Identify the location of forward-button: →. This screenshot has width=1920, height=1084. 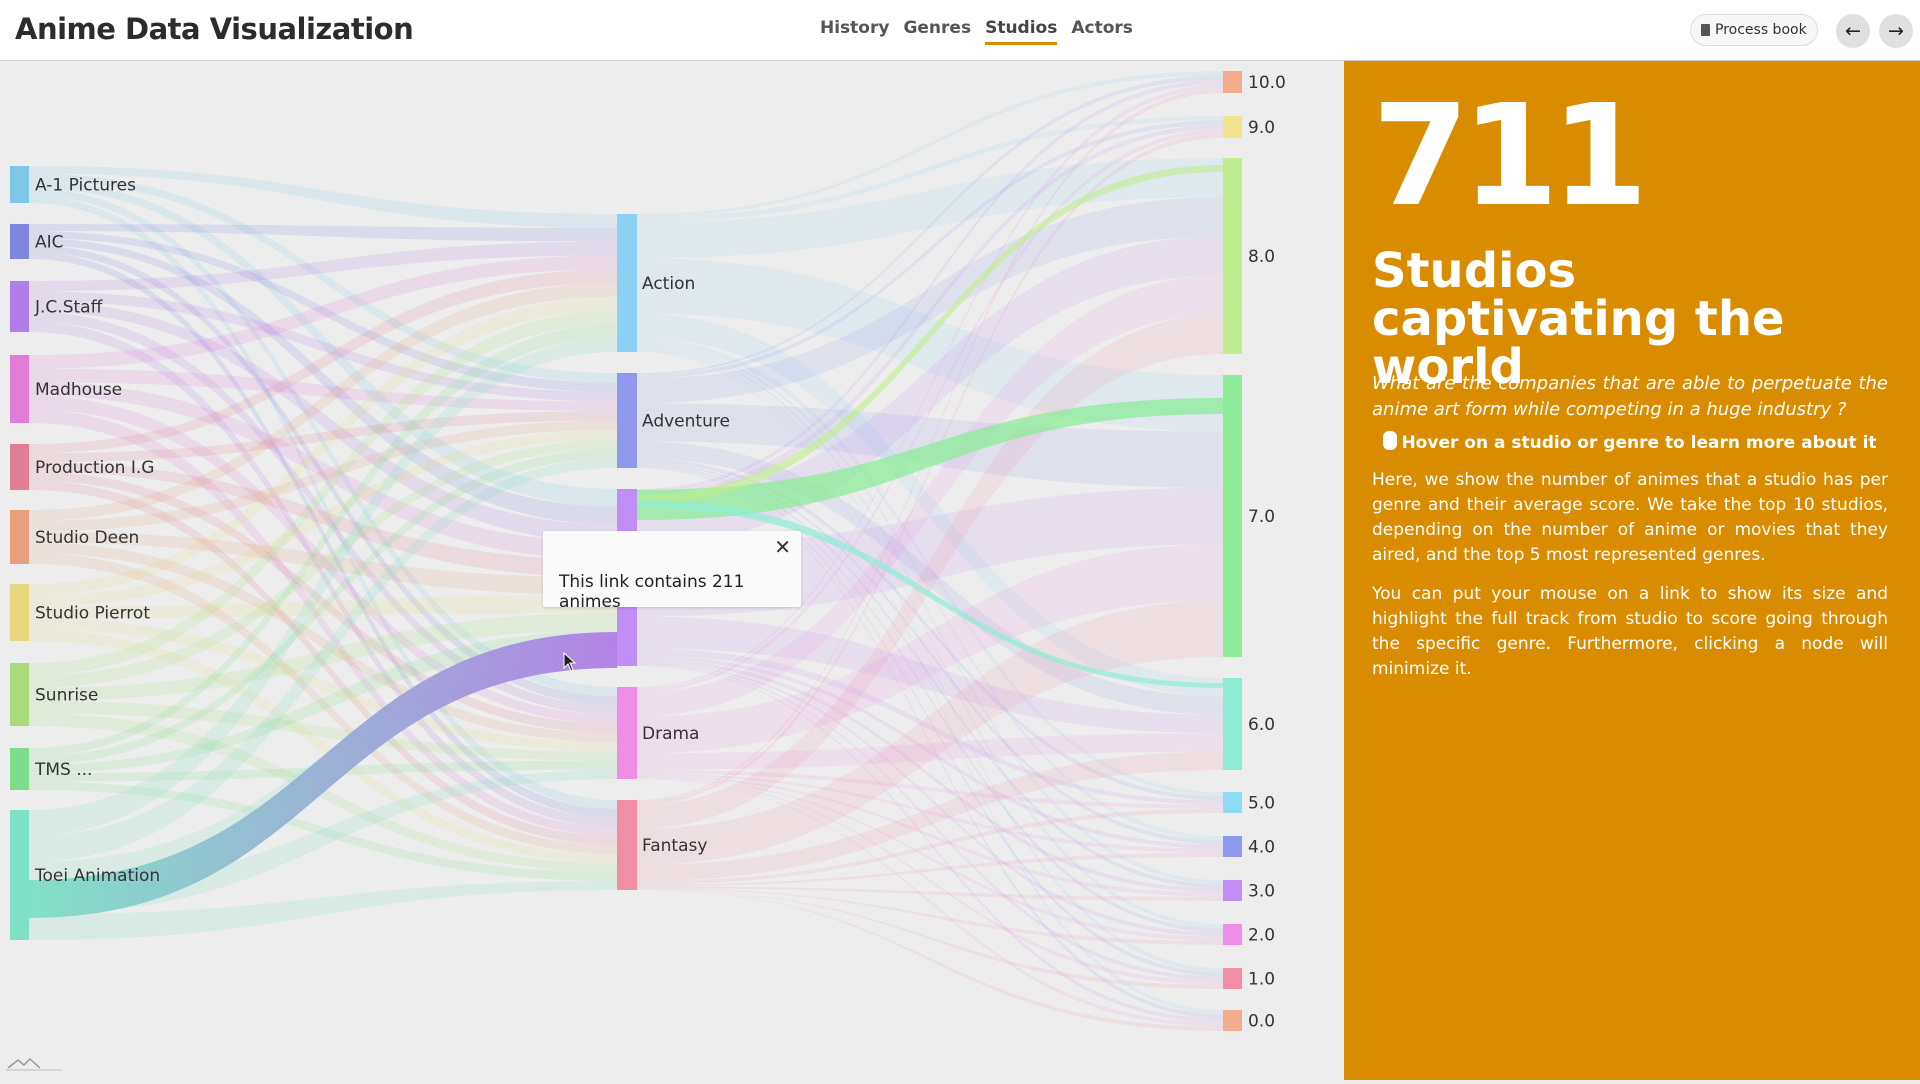
(1896, 31).